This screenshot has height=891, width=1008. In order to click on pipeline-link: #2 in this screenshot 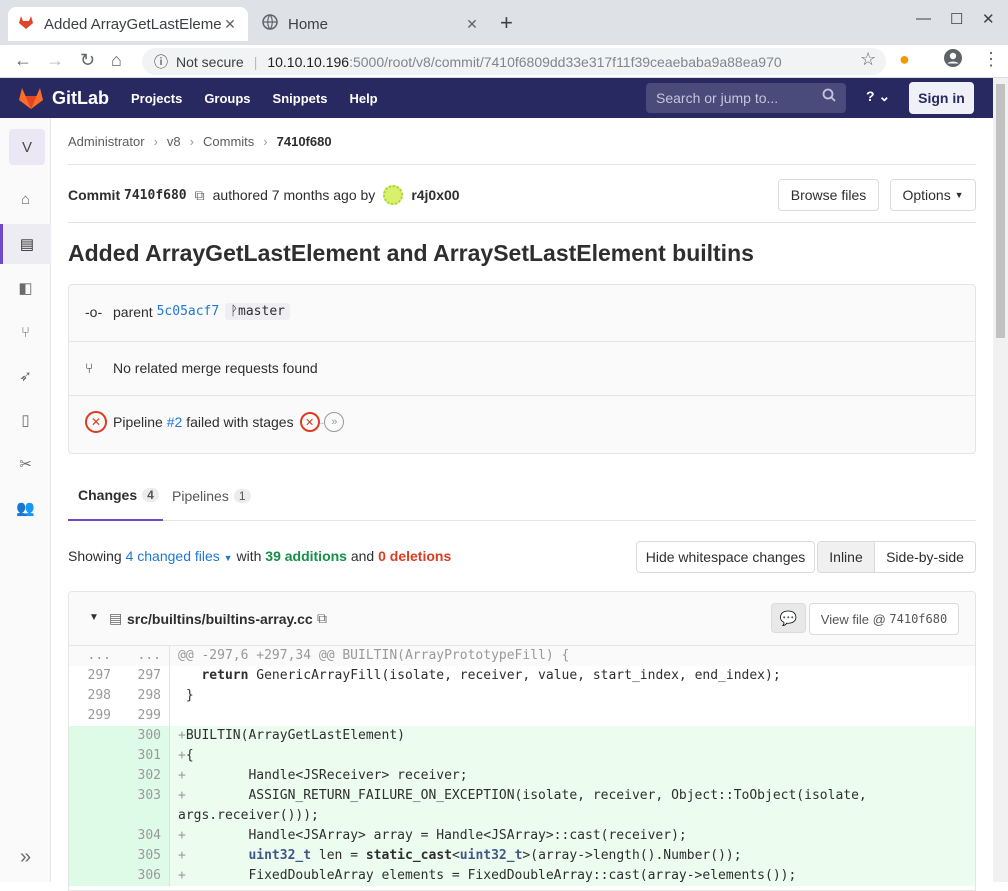, I will do `click(175, 422)`.